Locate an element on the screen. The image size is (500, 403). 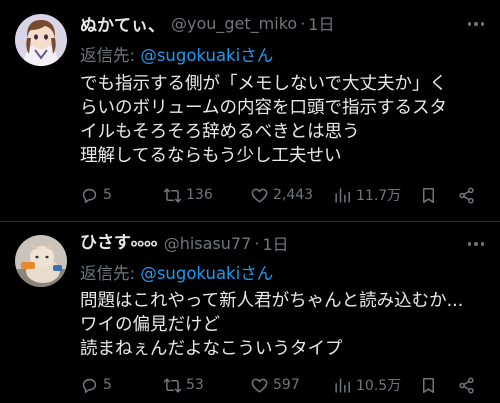
tweet-header: ひさす৹৹৹৹ @hisasu77 · 1日 is located at coordinates (184, 243).